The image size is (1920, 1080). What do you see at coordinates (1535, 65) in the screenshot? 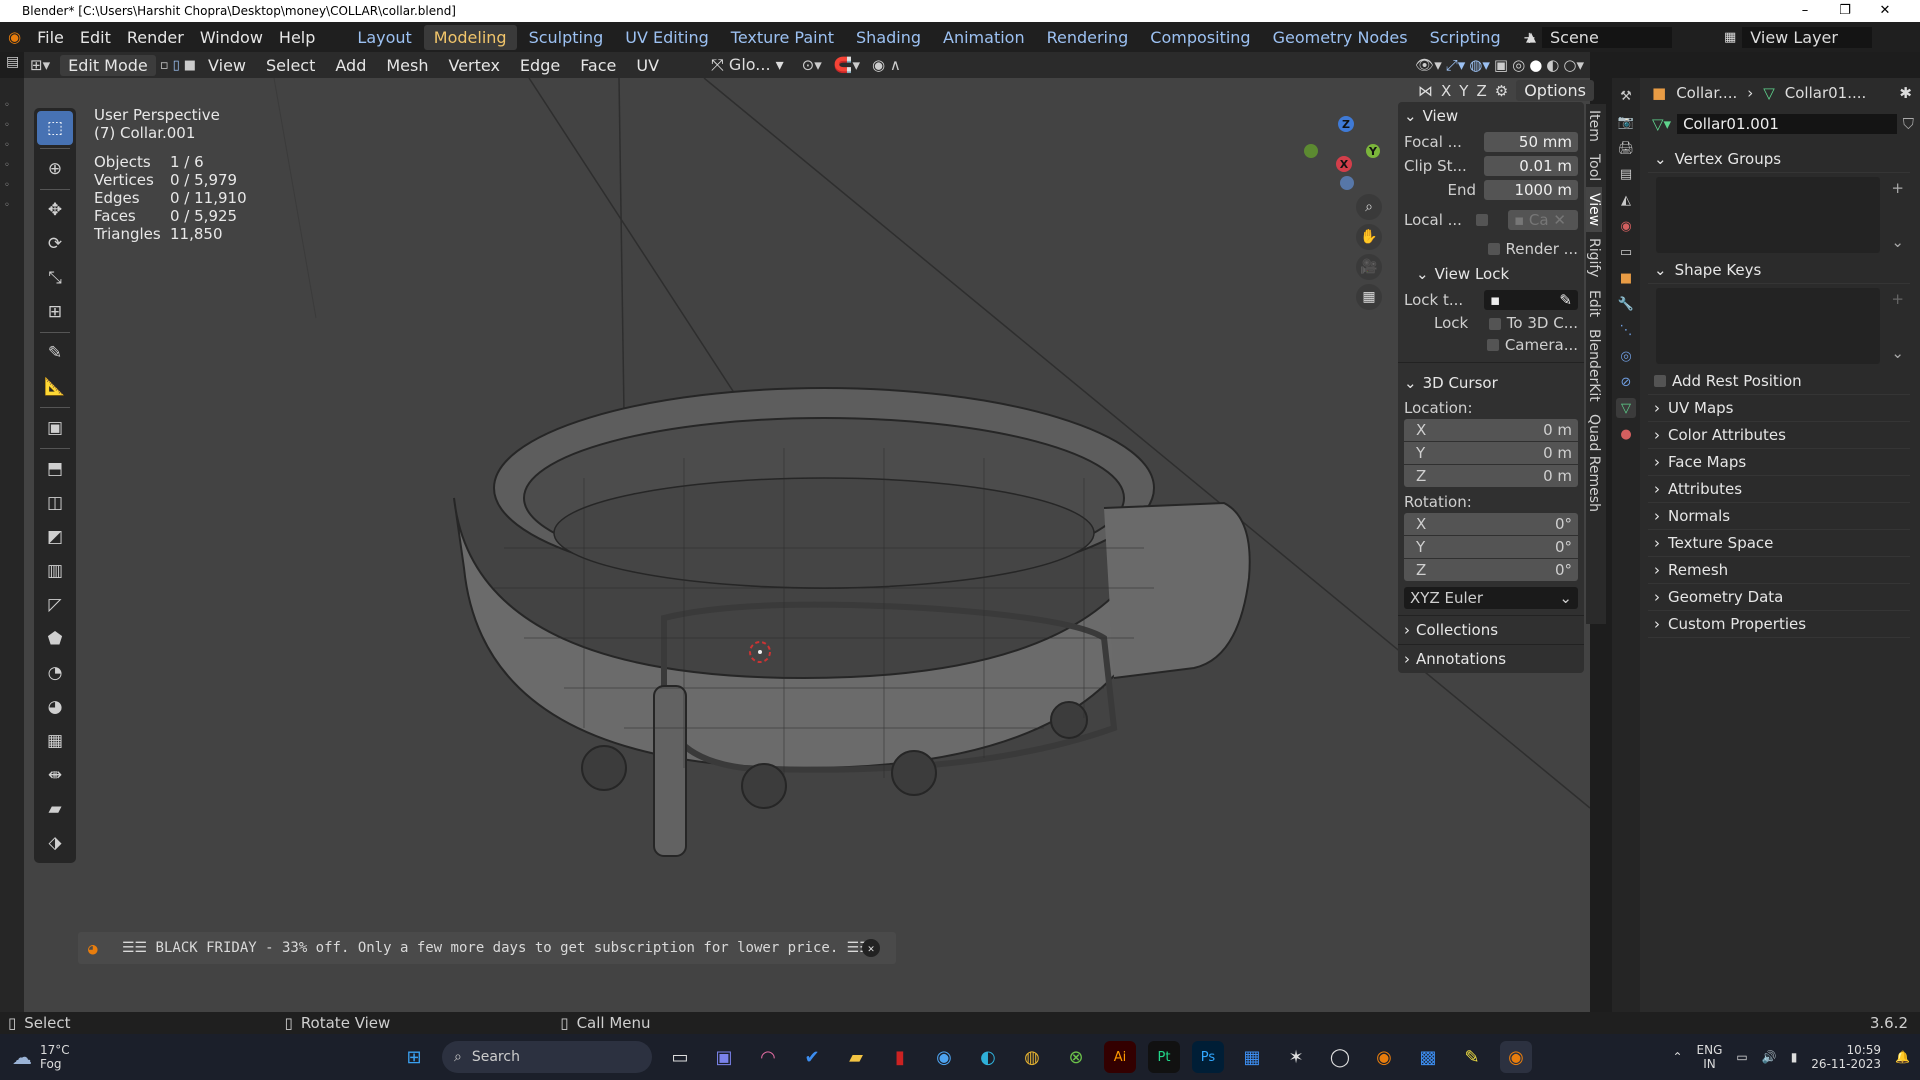
I see `shading-solid-icon: ●` at bounding box center [1535, 65].